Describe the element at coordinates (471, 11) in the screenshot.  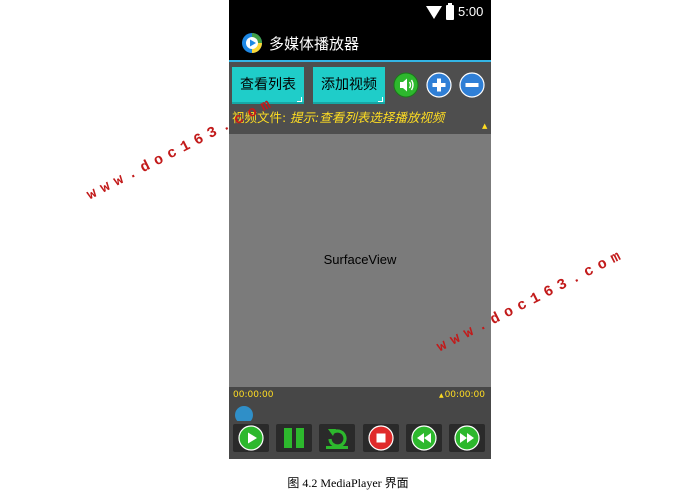
I see `status-time: 5:00` at that location.